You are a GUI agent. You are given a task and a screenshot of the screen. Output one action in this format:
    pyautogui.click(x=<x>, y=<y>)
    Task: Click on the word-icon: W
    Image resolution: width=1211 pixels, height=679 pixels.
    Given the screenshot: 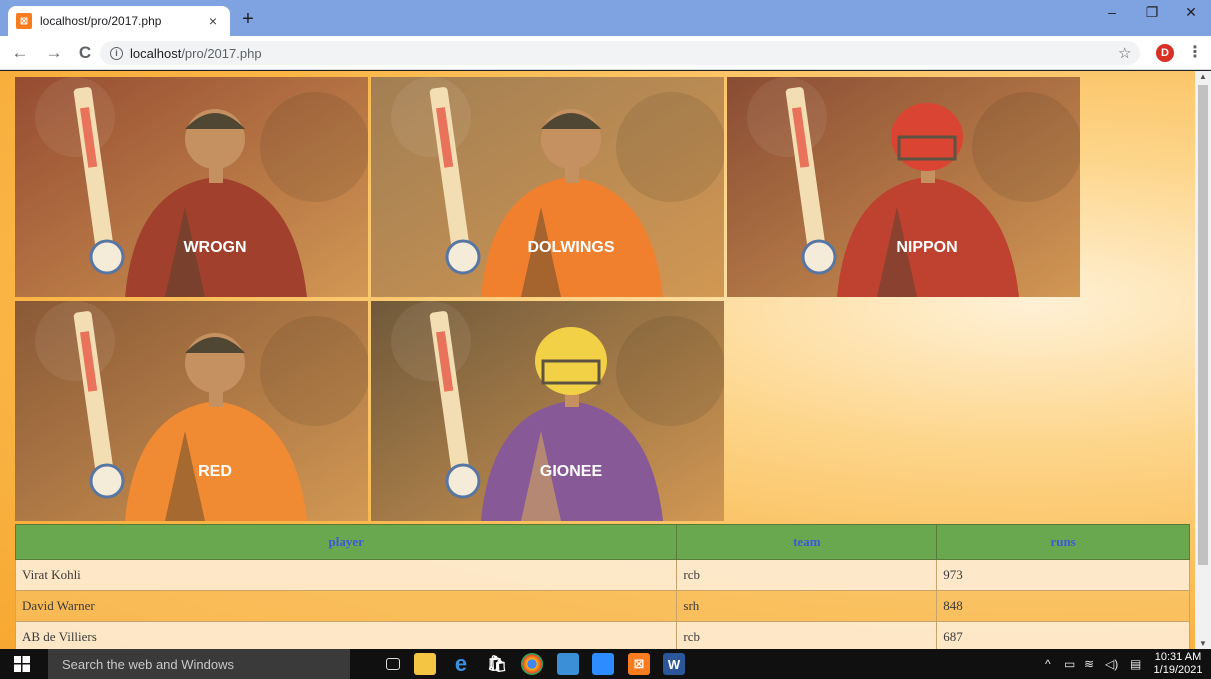 What is the action you would take?
    pyautogui.click(x=674, y=664)
    